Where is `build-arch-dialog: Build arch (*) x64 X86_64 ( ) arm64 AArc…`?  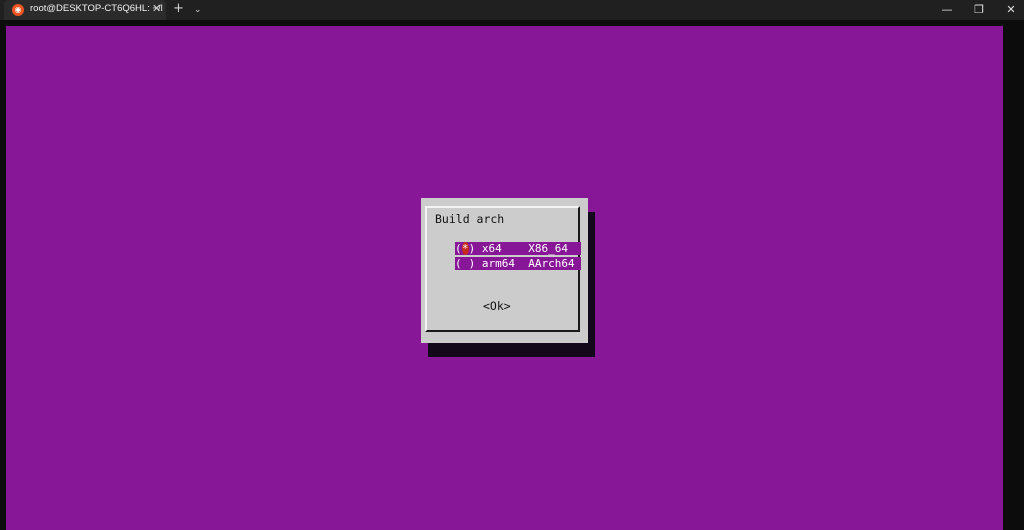
build-arch-dialog: Build arch (*) x64 X86_64 ( ) arm64 AArc… is located at coordinates (504, 270).